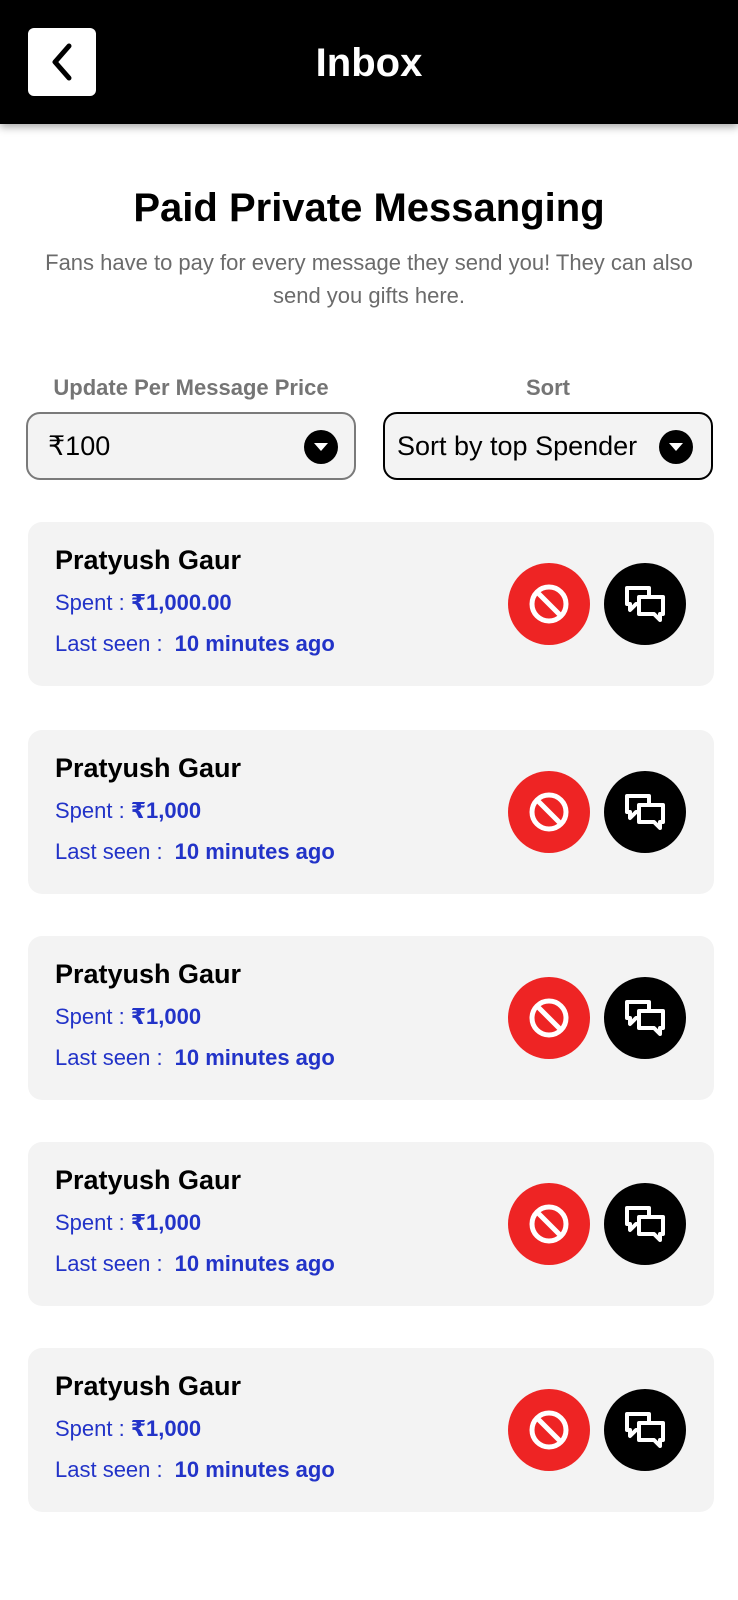  I want to click on spent-row: Spent : ₹1,000.00, so click(143, 603).